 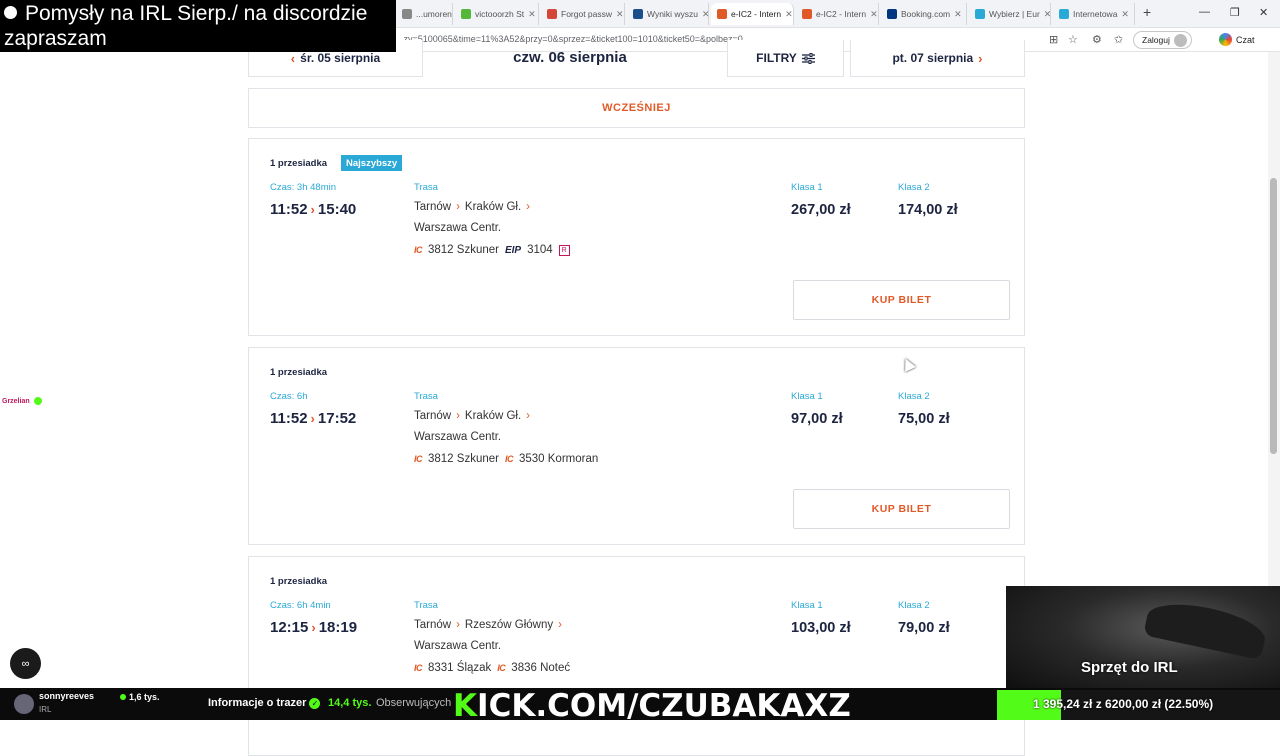 I want to click on browser-tab: Wybierz | Eur ✕, so click(x=1010, y=14).